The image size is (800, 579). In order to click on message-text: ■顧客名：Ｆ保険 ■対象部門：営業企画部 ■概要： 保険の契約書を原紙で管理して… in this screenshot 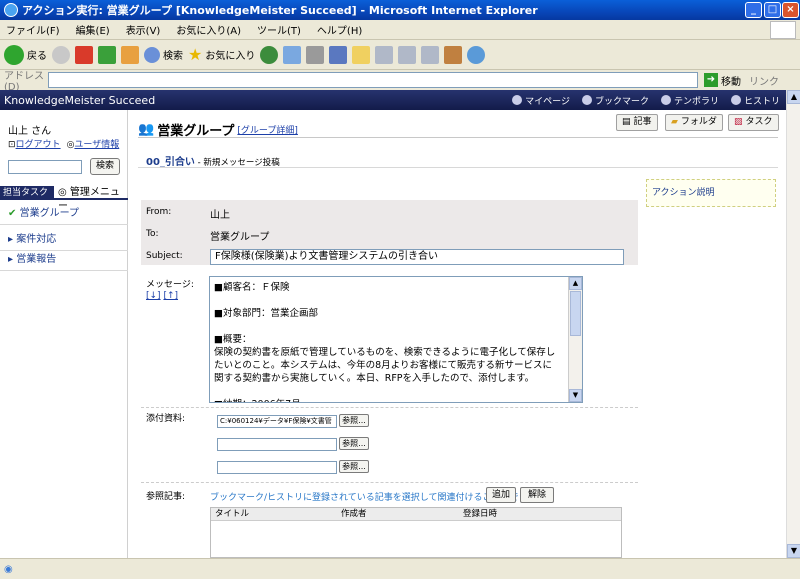, I will do `click(385, 342)`.